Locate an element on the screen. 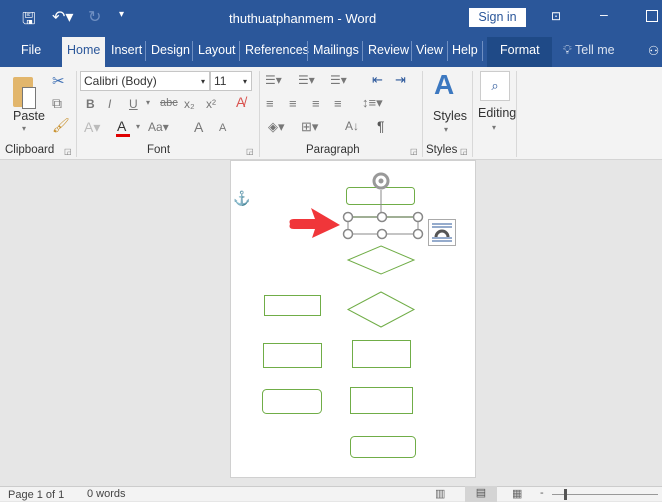 The width and height of the screenshot is (662, 502). layout-options-icon is located at coordinates (442, 232).